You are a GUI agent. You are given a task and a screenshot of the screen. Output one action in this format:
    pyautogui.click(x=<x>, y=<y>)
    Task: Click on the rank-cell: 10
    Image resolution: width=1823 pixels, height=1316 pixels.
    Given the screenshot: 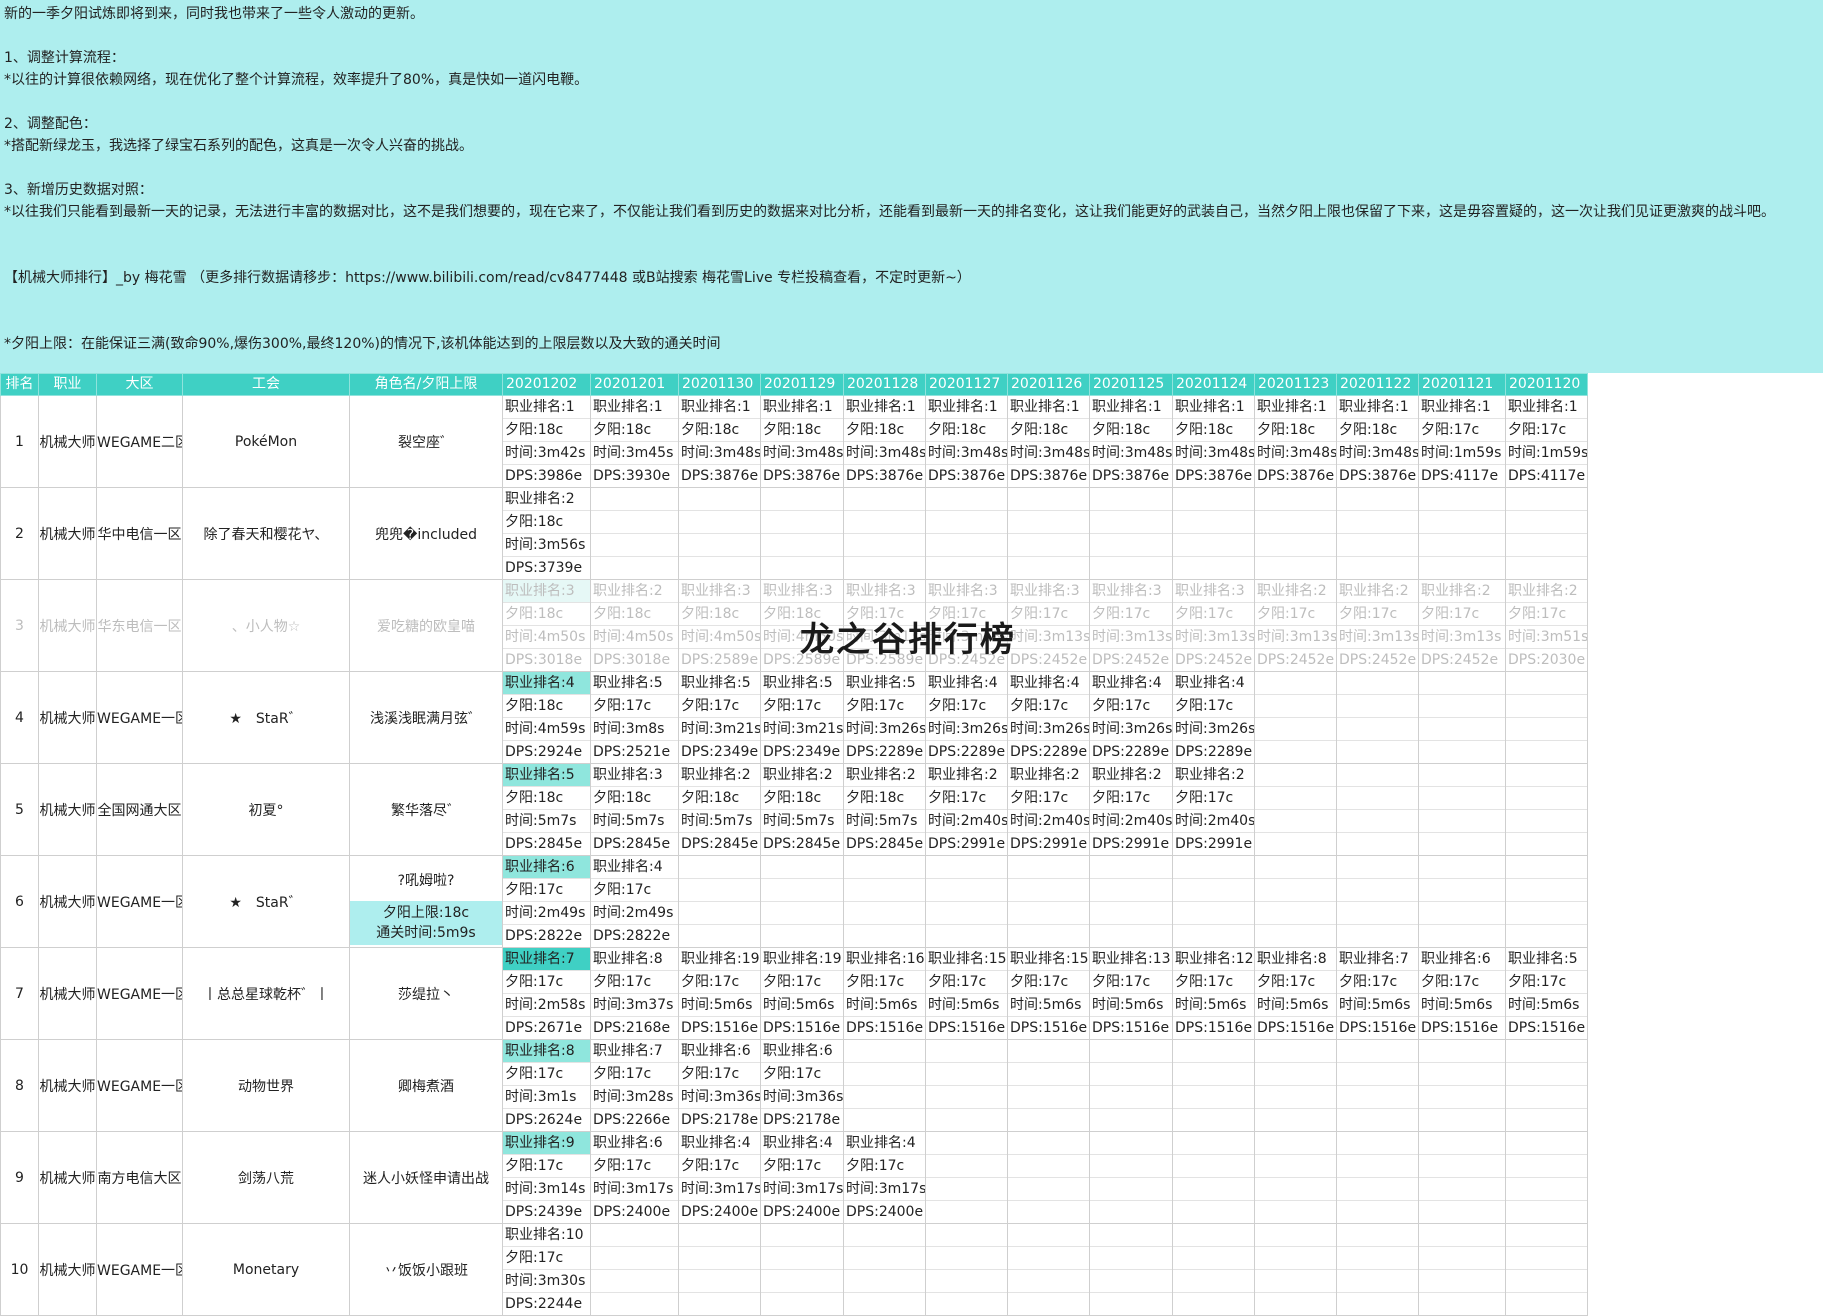 What is the action you would take?
    pyautogui.click(x=19, y=1269)
    